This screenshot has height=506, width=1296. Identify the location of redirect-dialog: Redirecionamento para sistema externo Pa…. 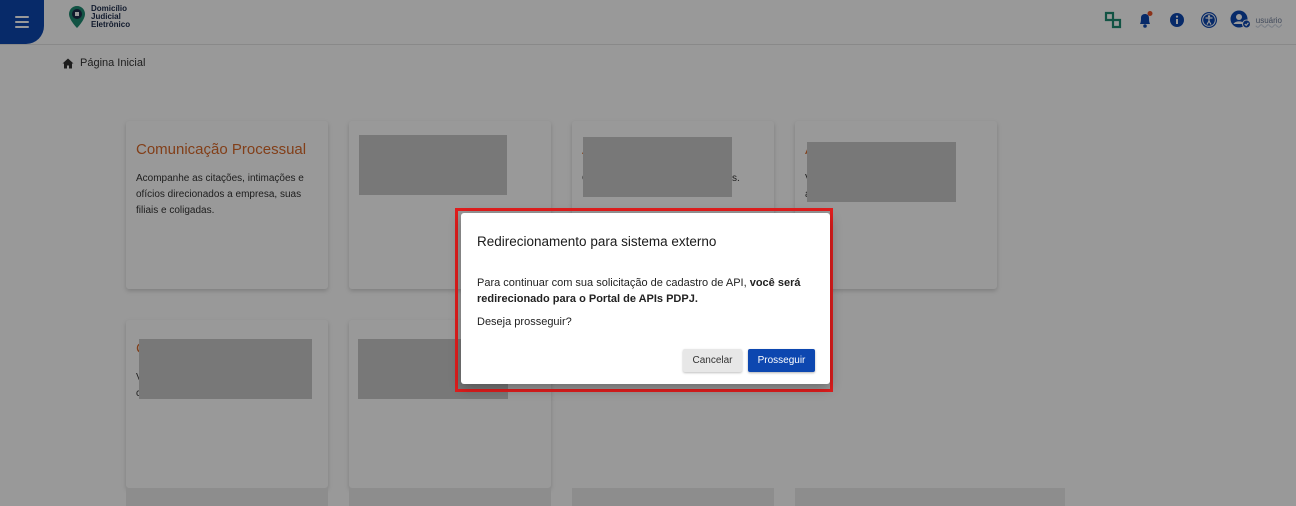
(645, 298).